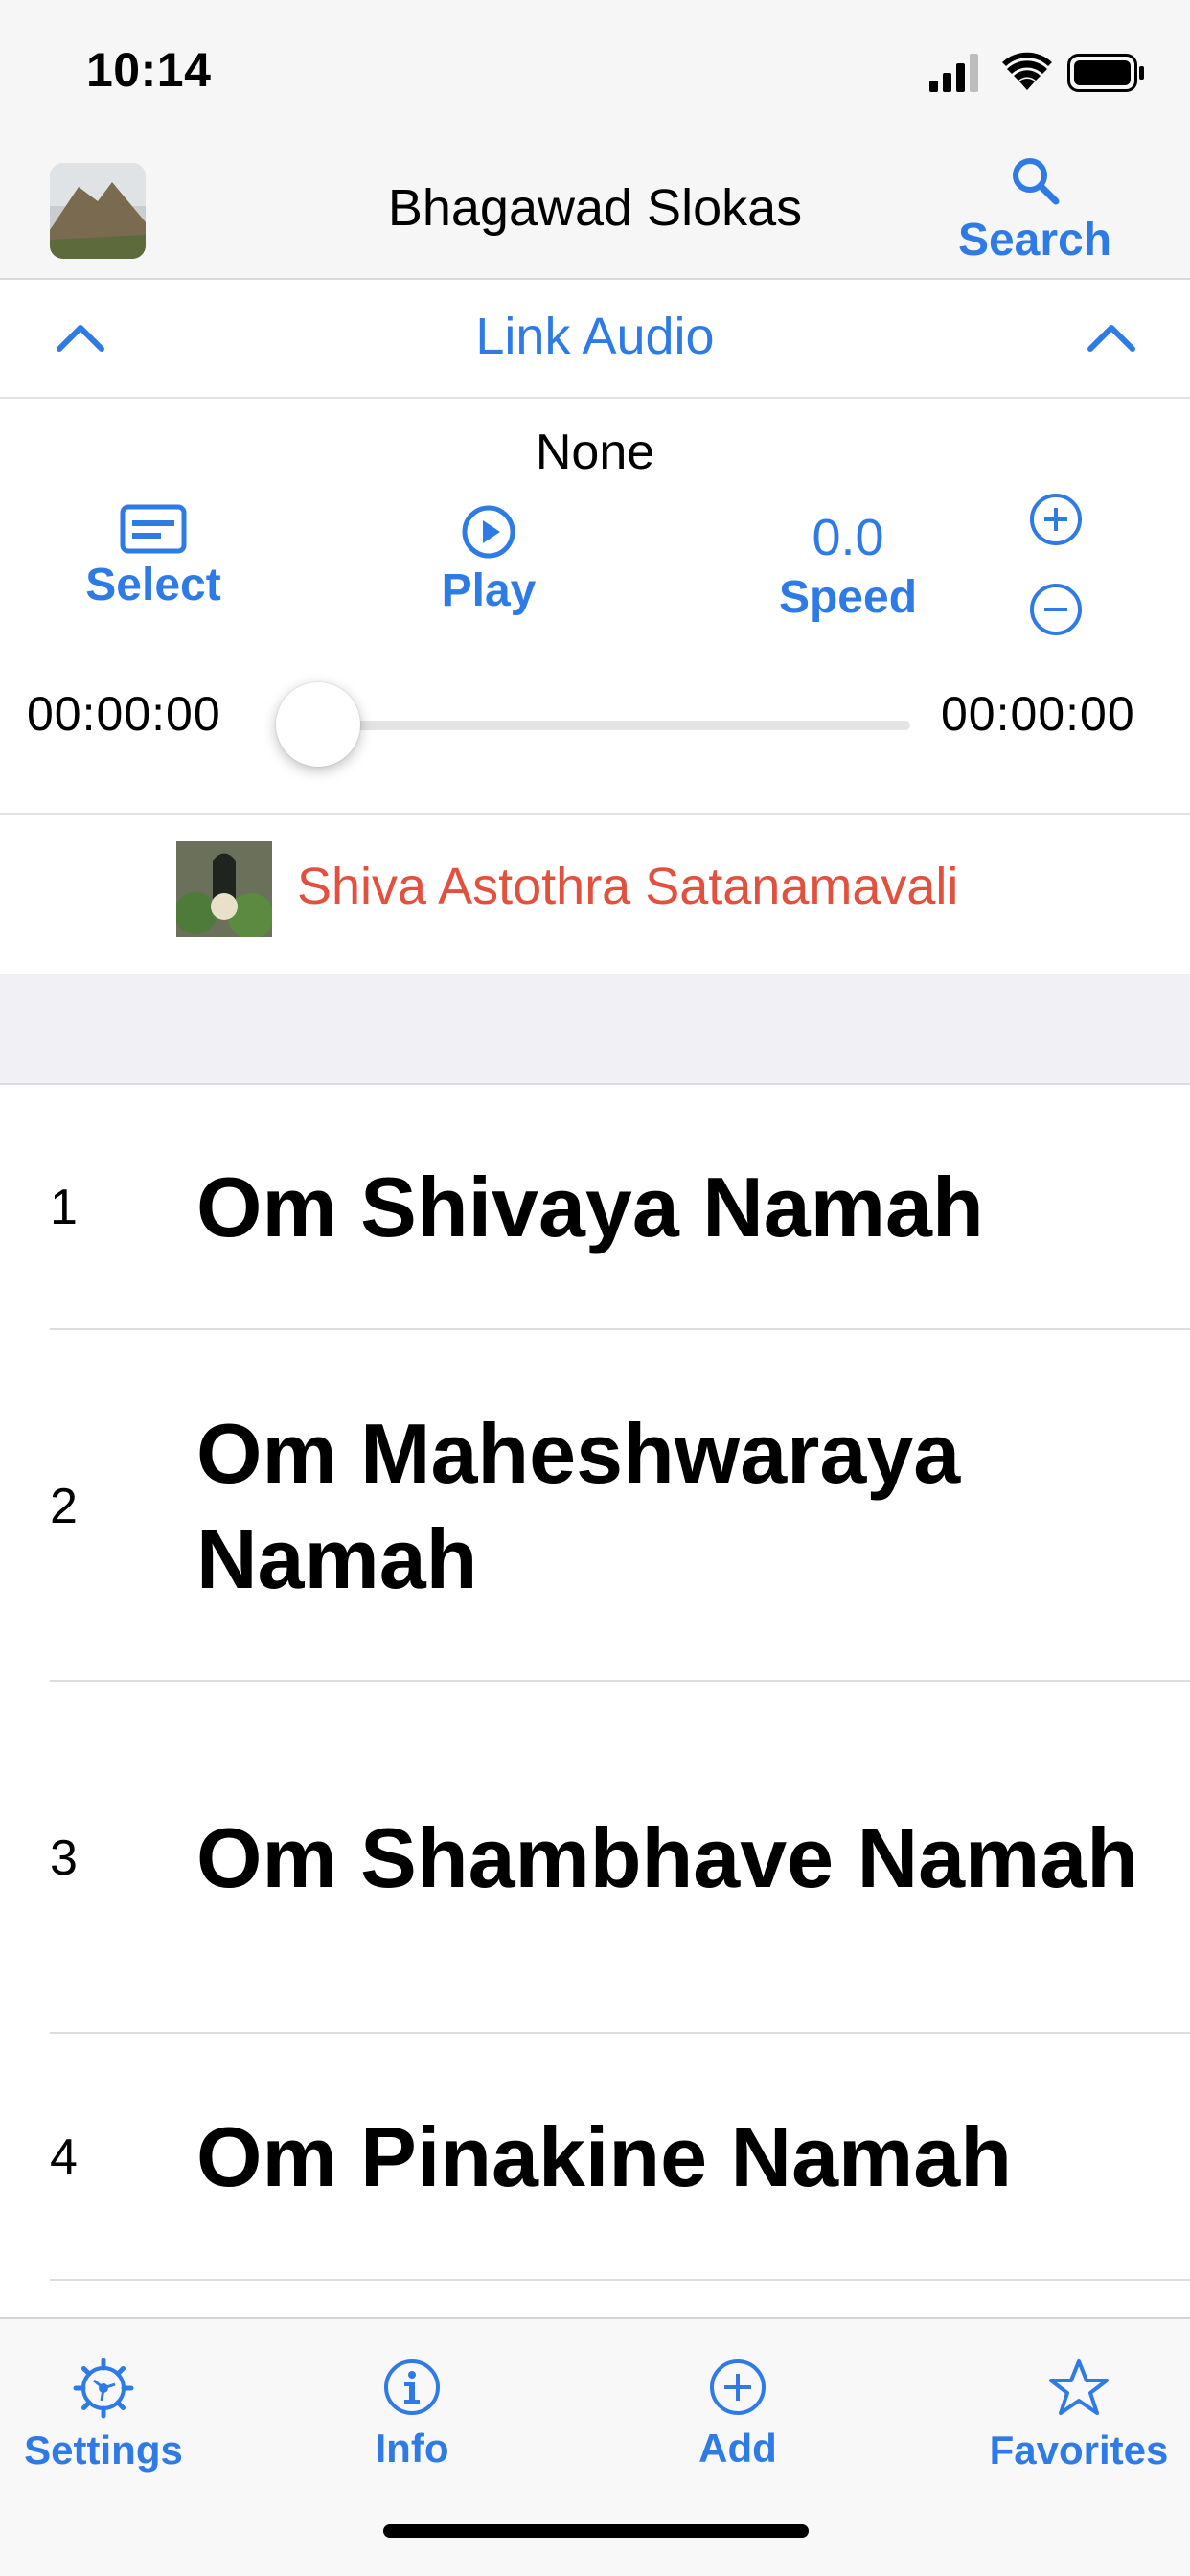 The height and width of the screenshot is (2576, 1190). What do you see at coordinates (64, 1207) in the screenshot?
I see `sloka-number: 1` at bounding box center [64, 1207].